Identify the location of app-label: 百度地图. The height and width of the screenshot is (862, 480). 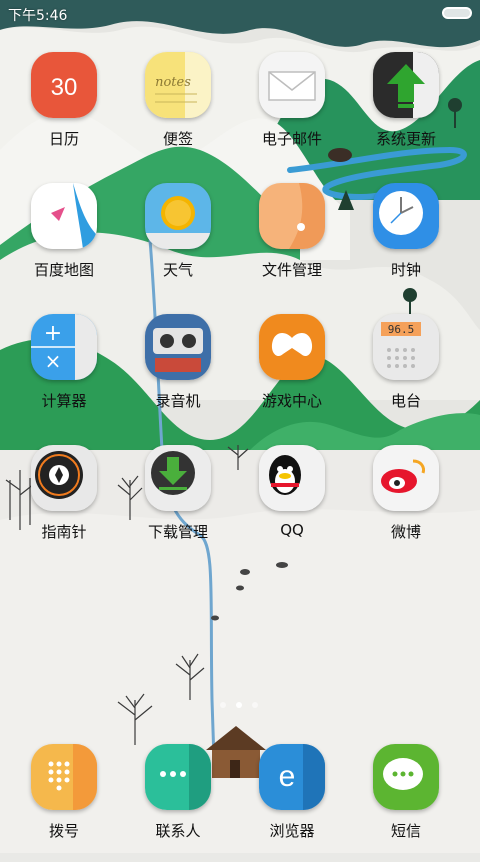
(63, 270).